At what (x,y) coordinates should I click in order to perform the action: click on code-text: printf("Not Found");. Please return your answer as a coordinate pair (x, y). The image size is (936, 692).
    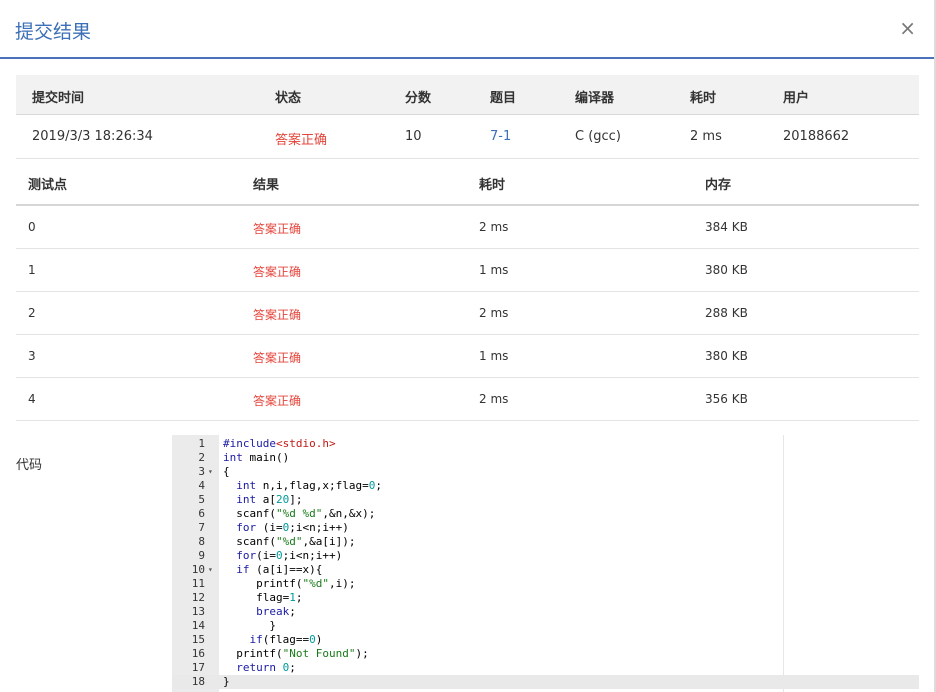
    Looking at the image, I should click on (296, 653).